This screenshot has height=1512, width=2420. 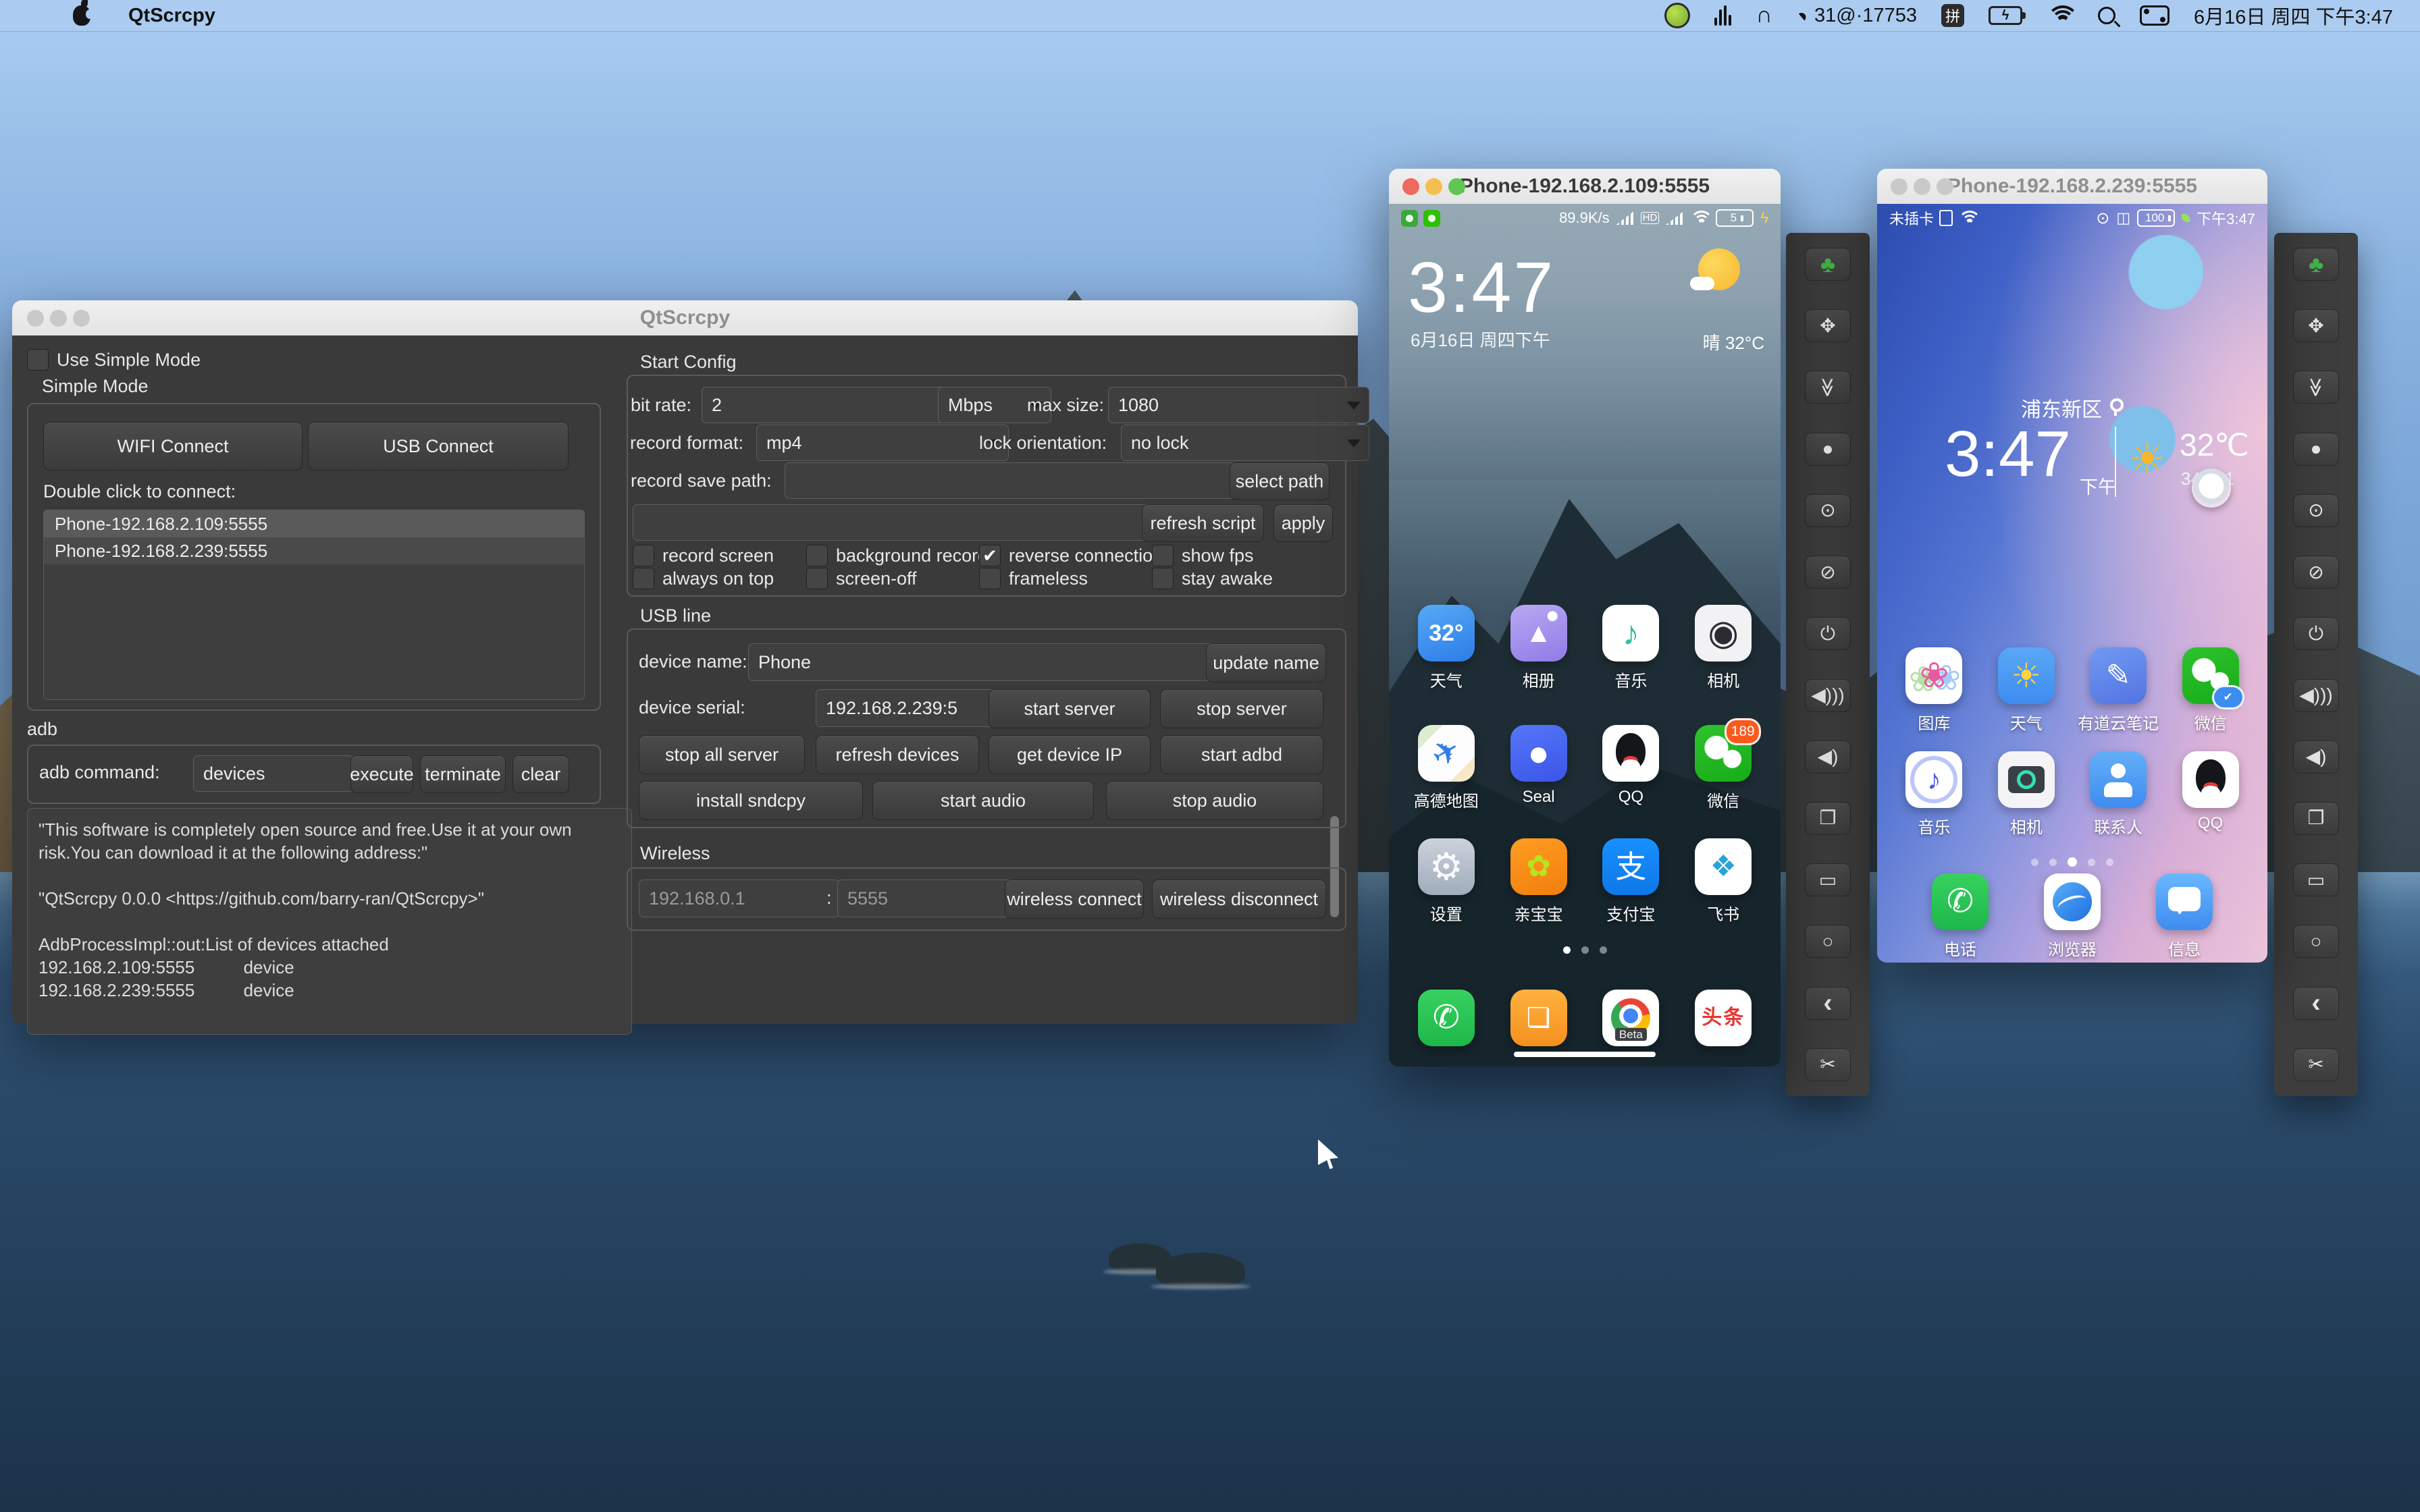 I want to click on input-method-icon: 拼, so click(x=1953, y=15).